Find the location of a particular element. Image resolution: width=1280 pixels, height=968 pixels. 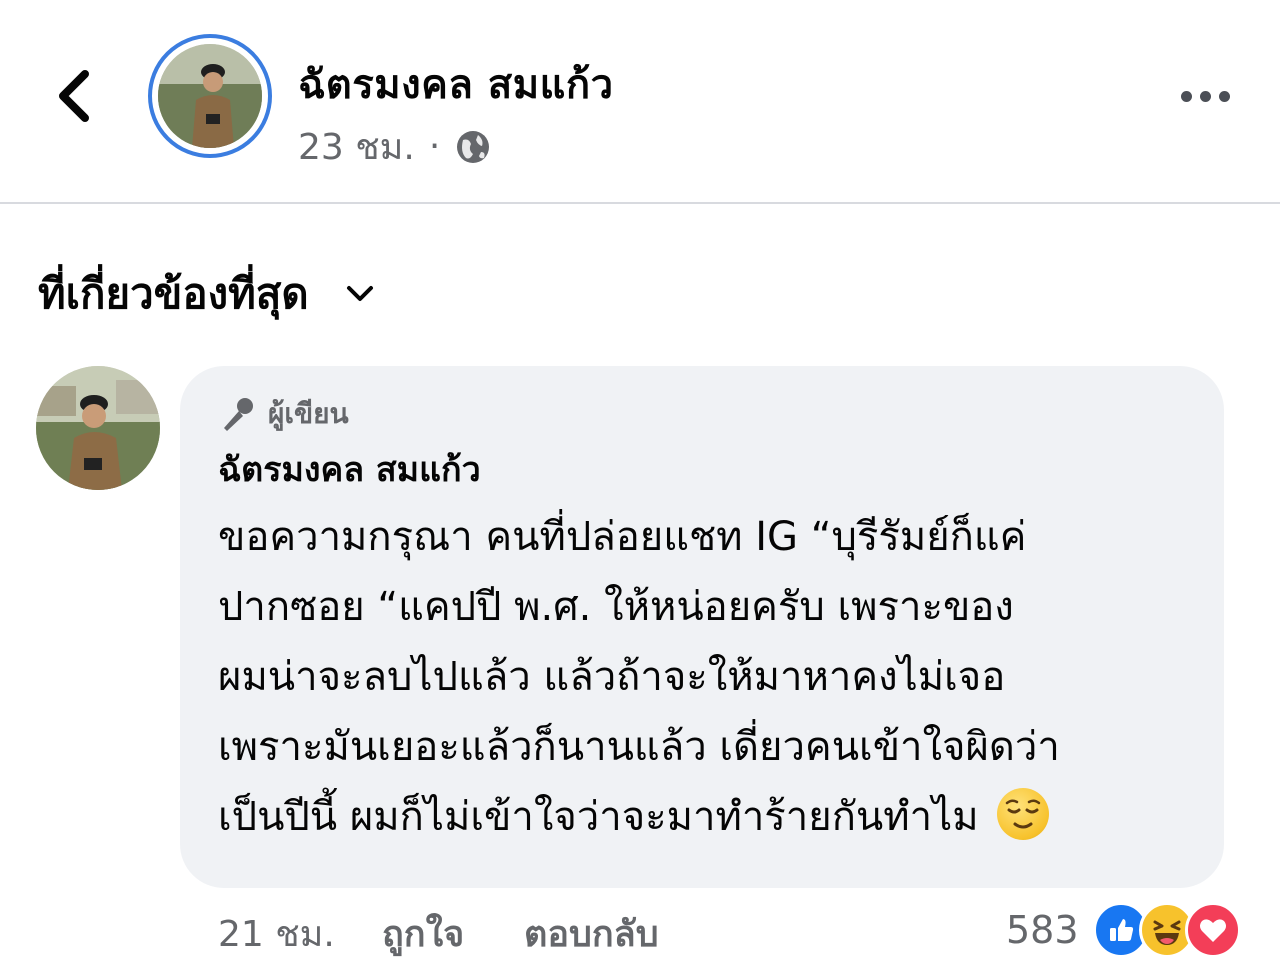

author-name: ฉัตรมงคล สมแก้ว is located at coordinates (456, 84).